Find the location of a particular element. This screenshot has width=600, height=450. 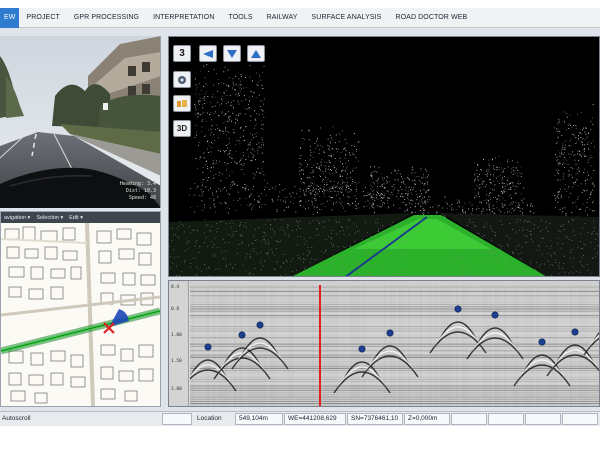

gpr-tick-label: 2.00 is located at coordinates (176, 389).